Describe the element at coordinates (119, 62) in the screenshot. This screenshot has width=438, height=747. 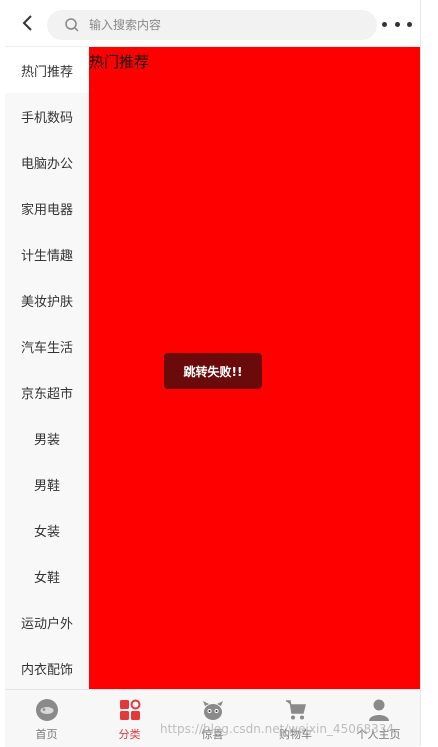
I see `content-title: 热门推荐` at that location.